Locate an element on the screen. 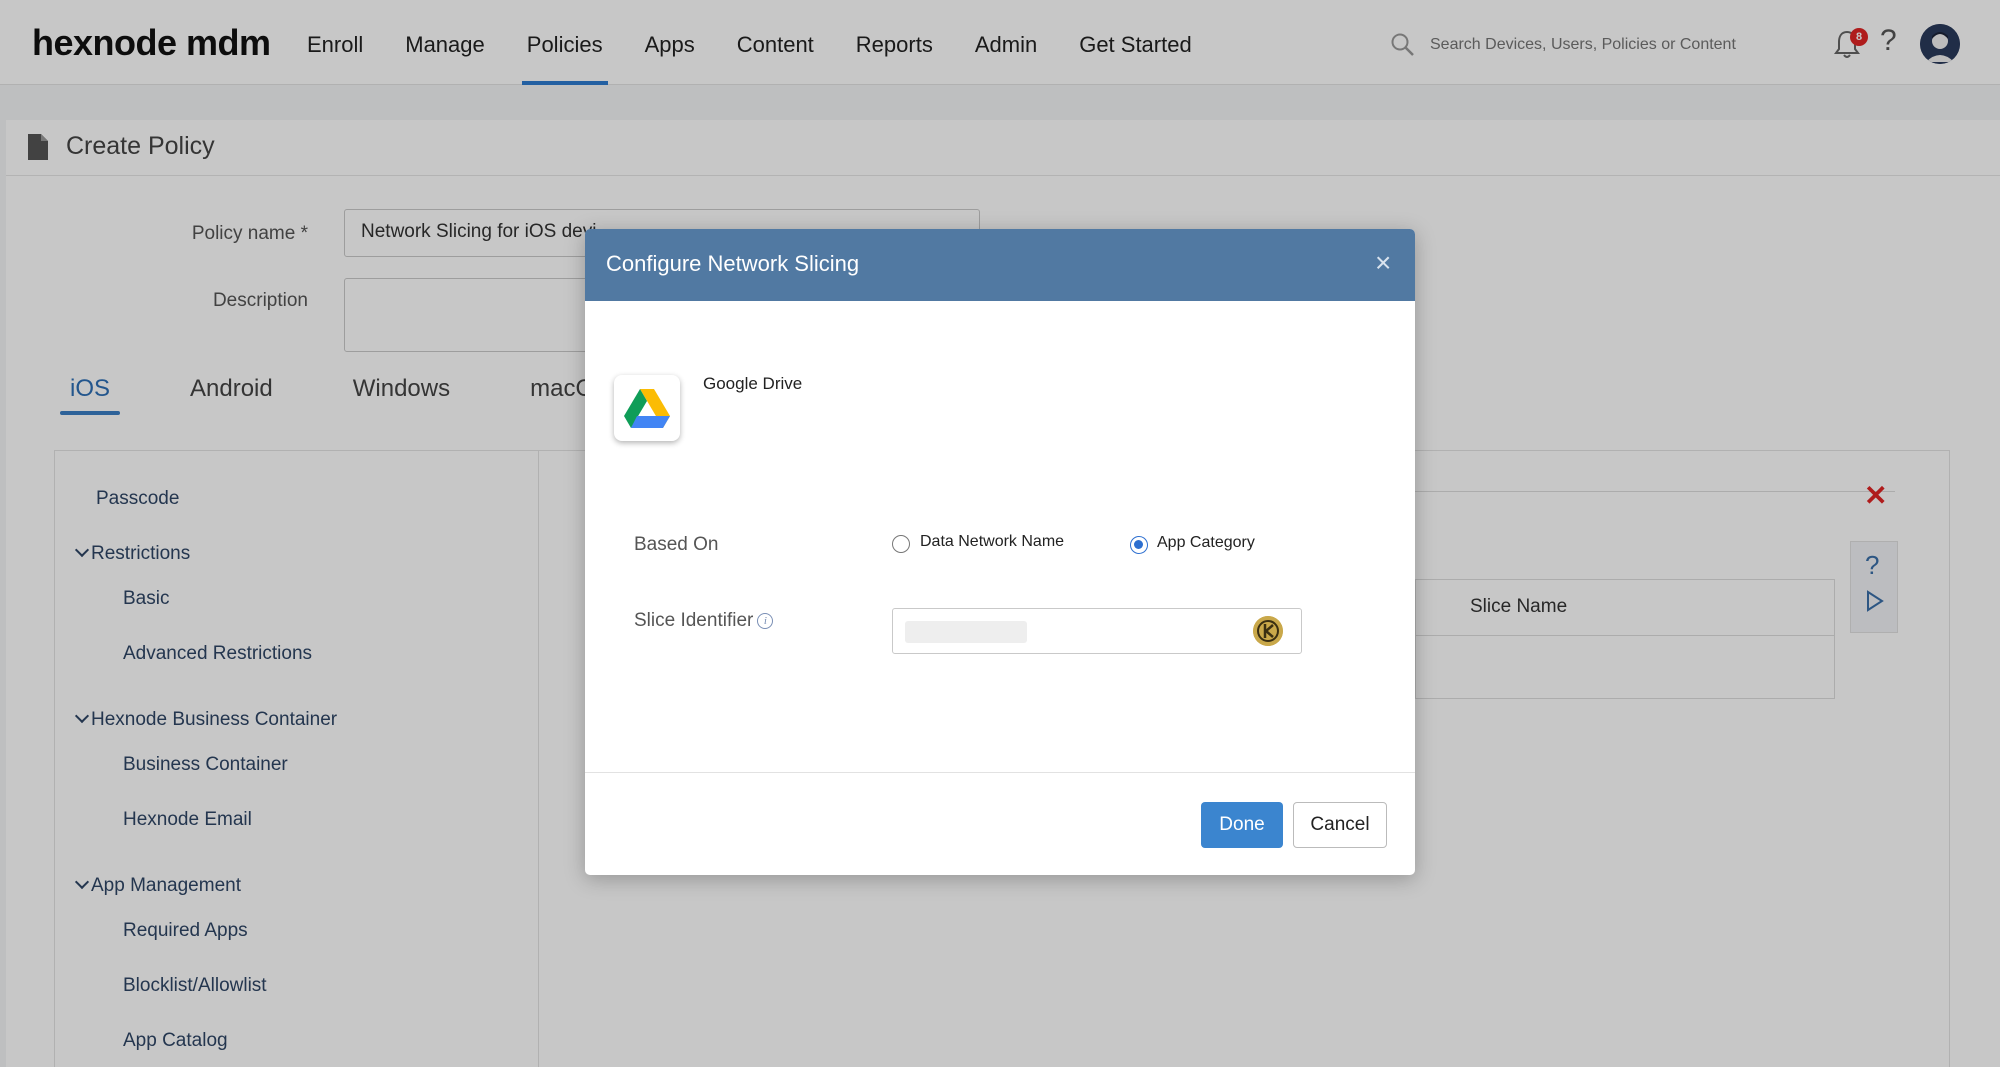 This screenshot has height=1067, width=2000. slice-identifier-text: Slice Identifier is located at coordinates (694, 620).